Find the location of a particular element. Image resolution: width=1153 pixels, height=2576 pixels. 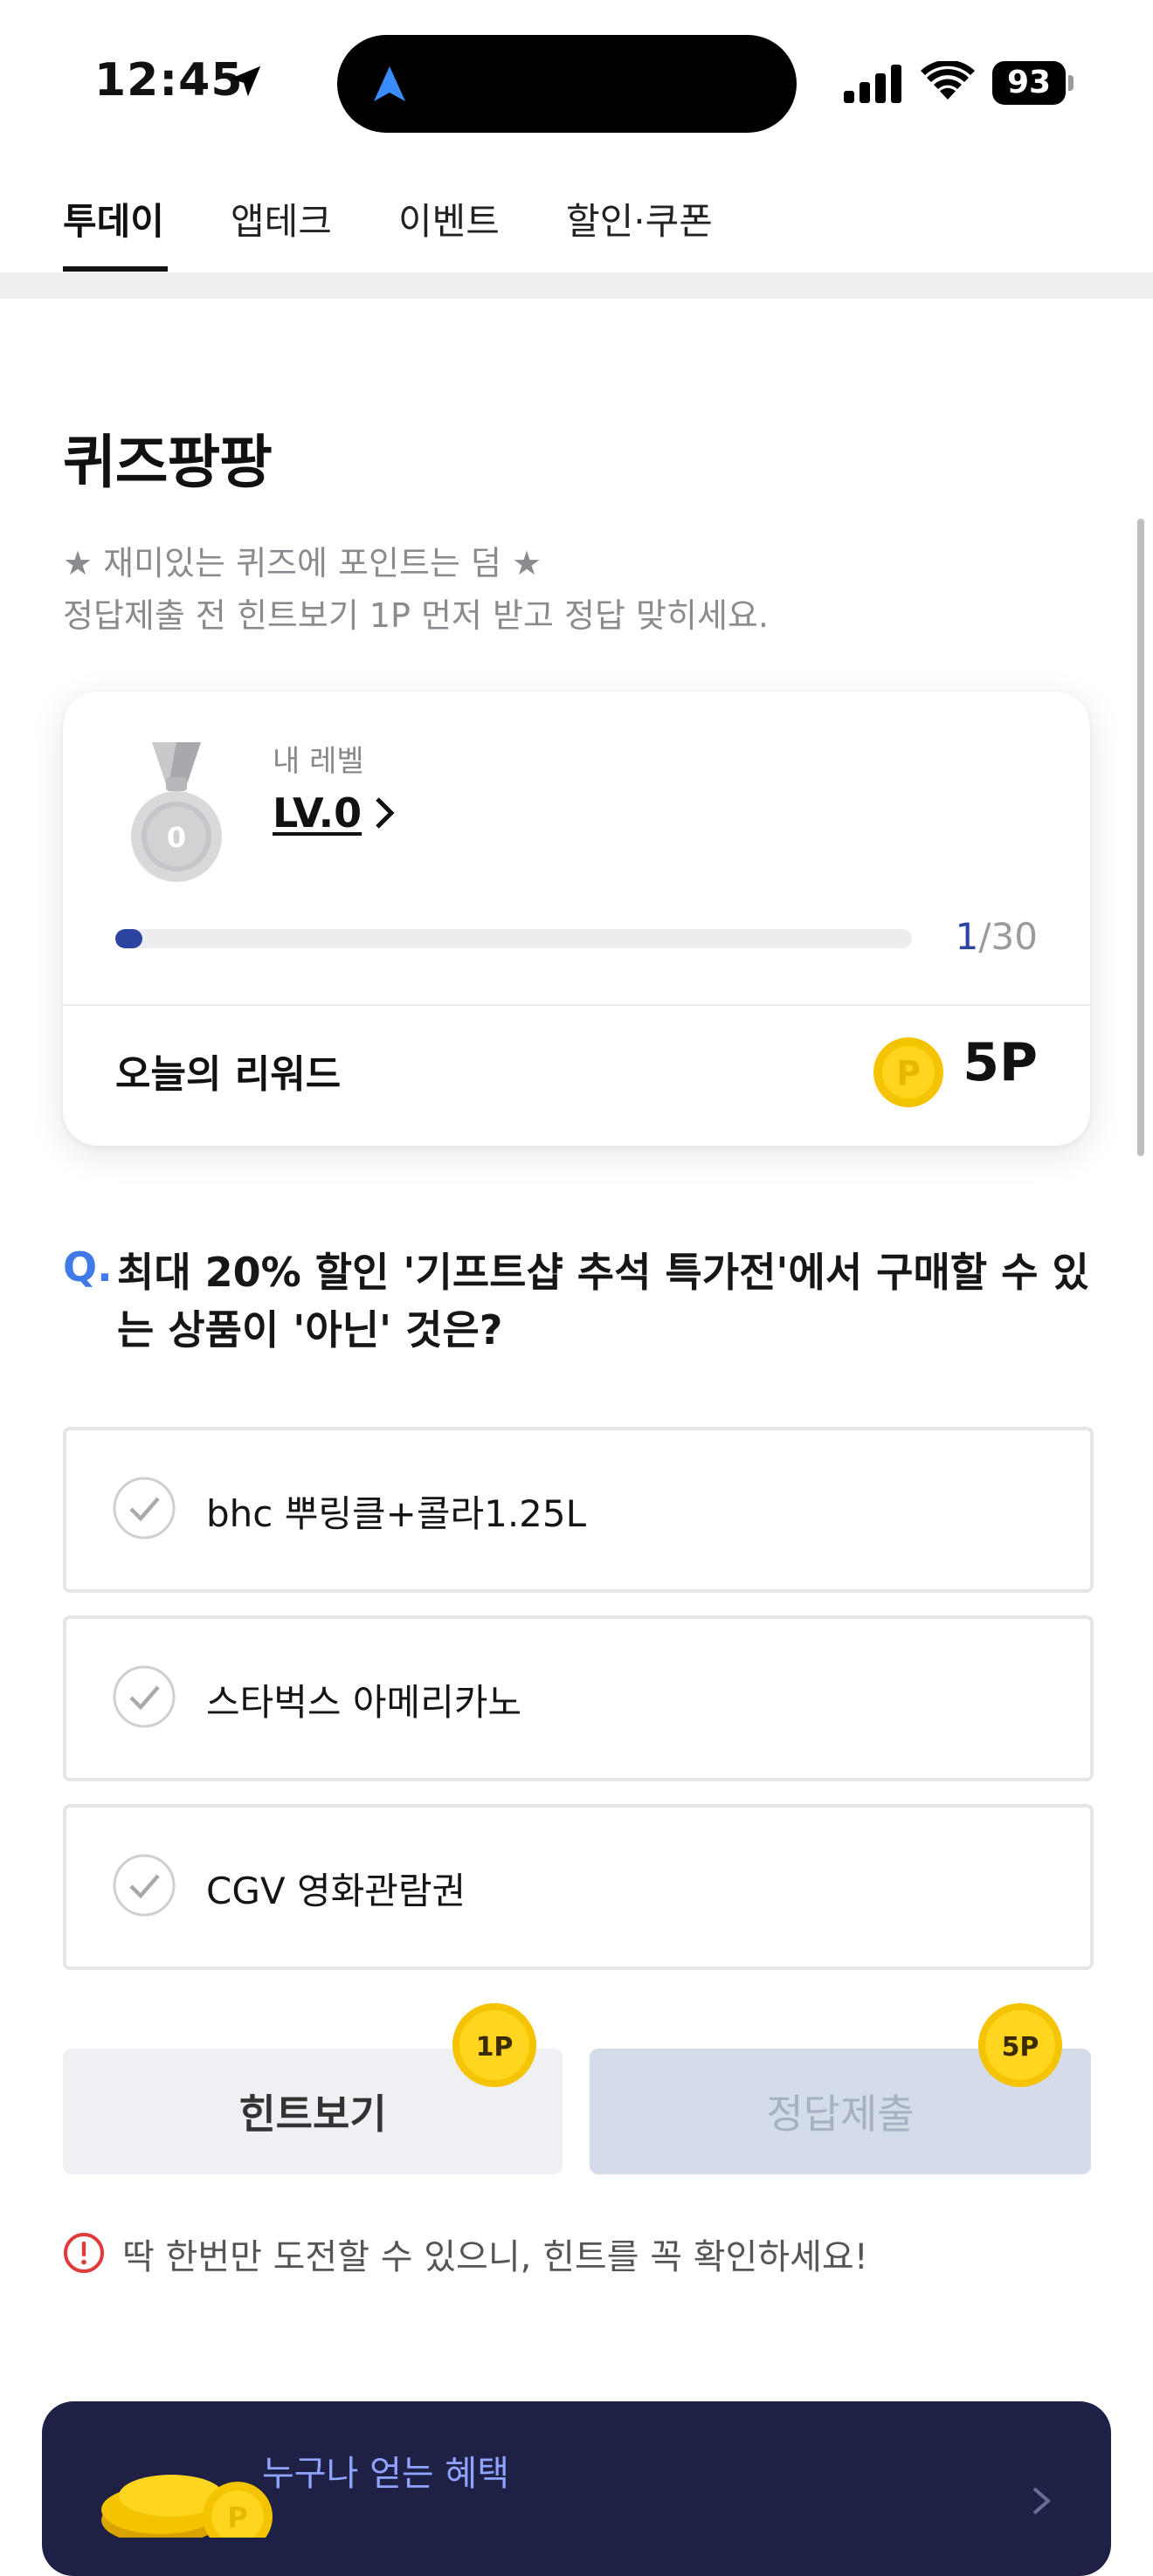

question-mark-label: Q. is located at coordinates (88, 1267).